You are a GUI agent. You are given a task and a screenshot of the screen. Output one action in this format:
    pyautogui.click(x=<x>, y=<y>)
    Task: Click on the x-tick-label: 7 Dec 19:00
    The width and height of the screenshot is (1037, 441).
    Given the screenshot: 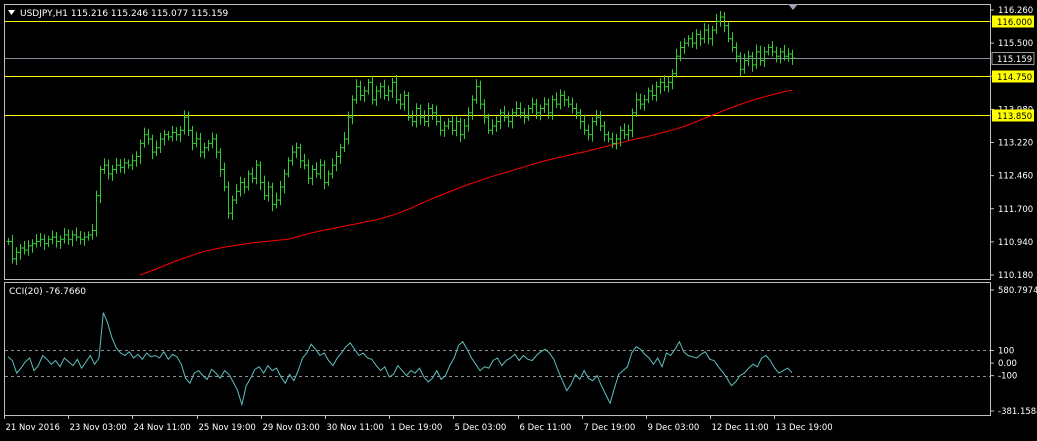 What is the action you would take?
    pyautogui.click(x=610, y=428)
    